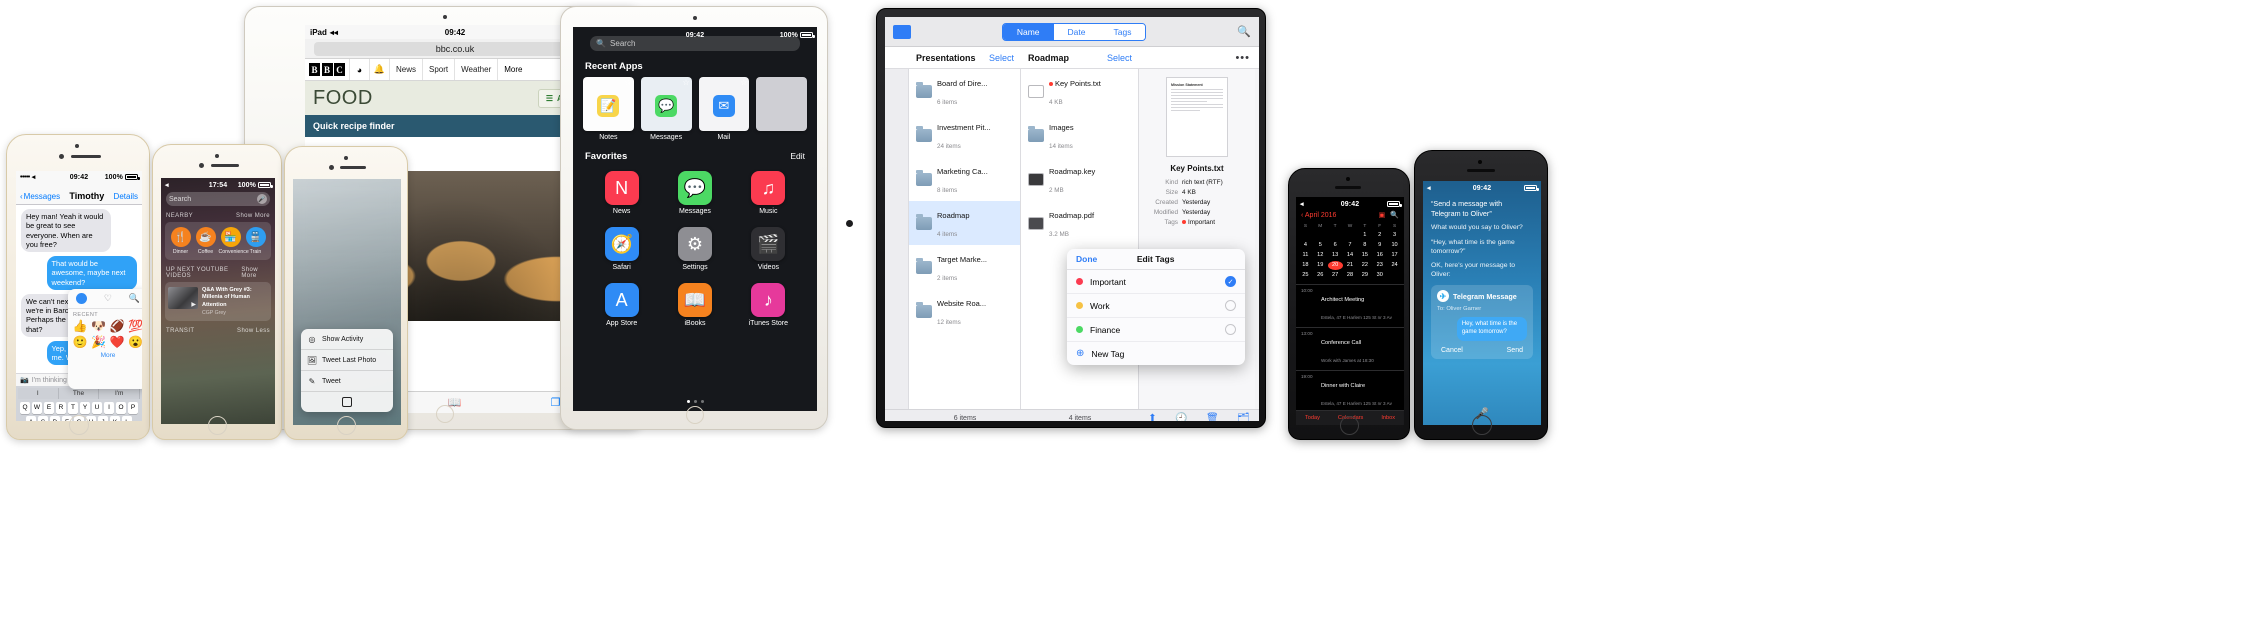  What do you see at coordinates (621, 249) in the screenshot?
I see `favorite-app: 🧭 Safari` at bounding box center [621, 249].